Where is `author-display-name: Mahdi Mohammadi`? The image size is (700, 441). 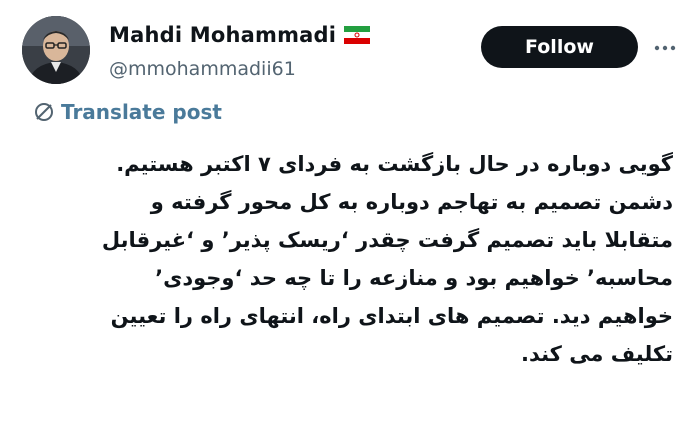
author-display-name: Mahdi Mohammadi is located at coordinates (222, 35).